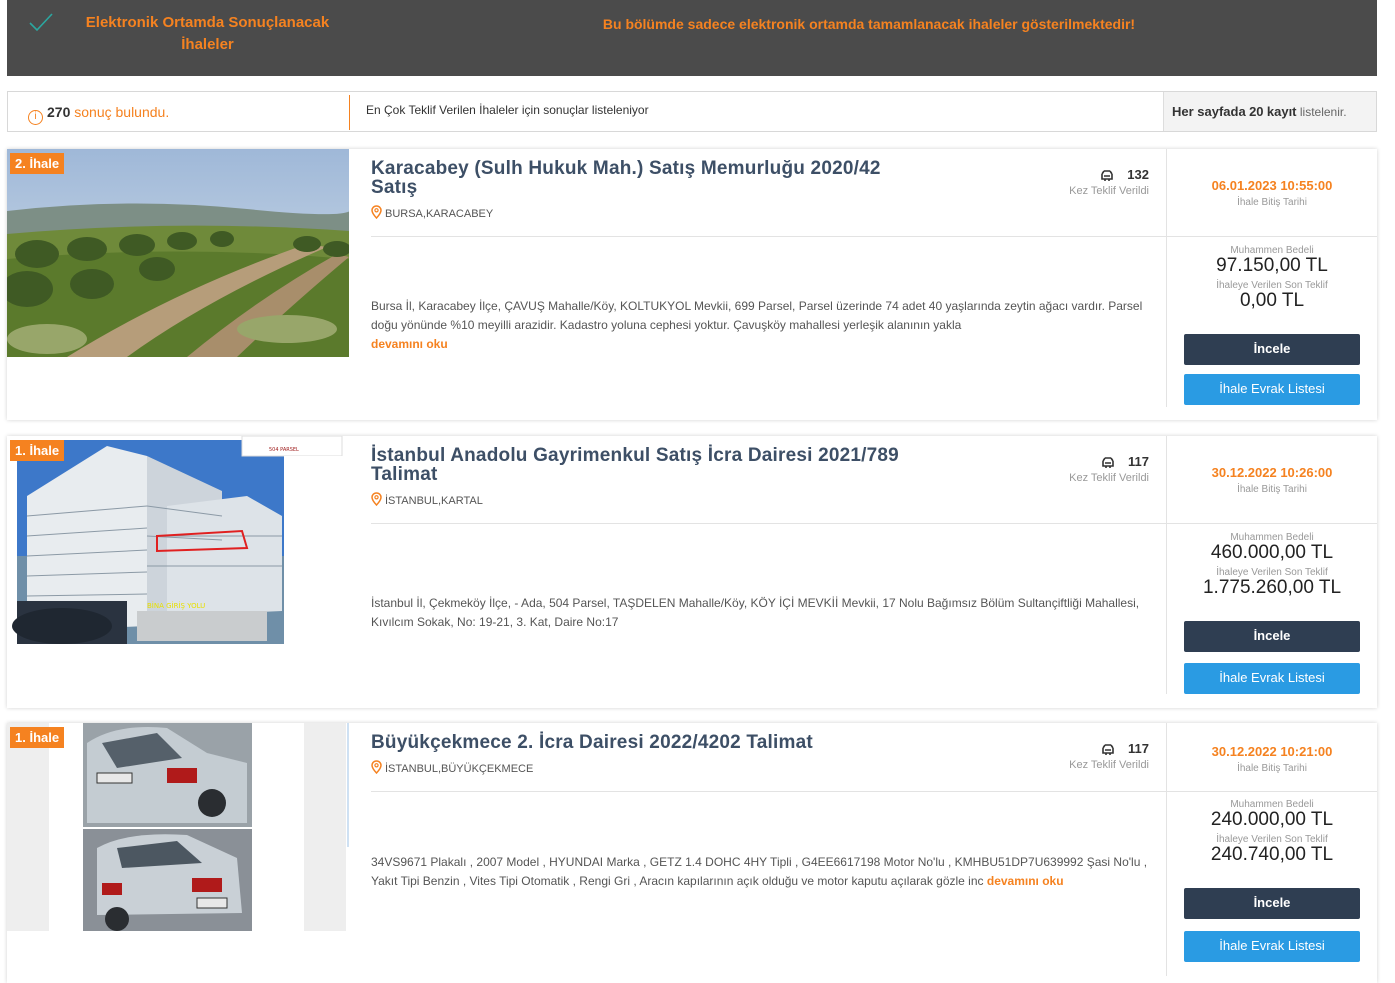  Describe the element at coordinates (651, 499) in the screenshot. I see `listing-location: İSTANBUL,KARTAL` at that location.